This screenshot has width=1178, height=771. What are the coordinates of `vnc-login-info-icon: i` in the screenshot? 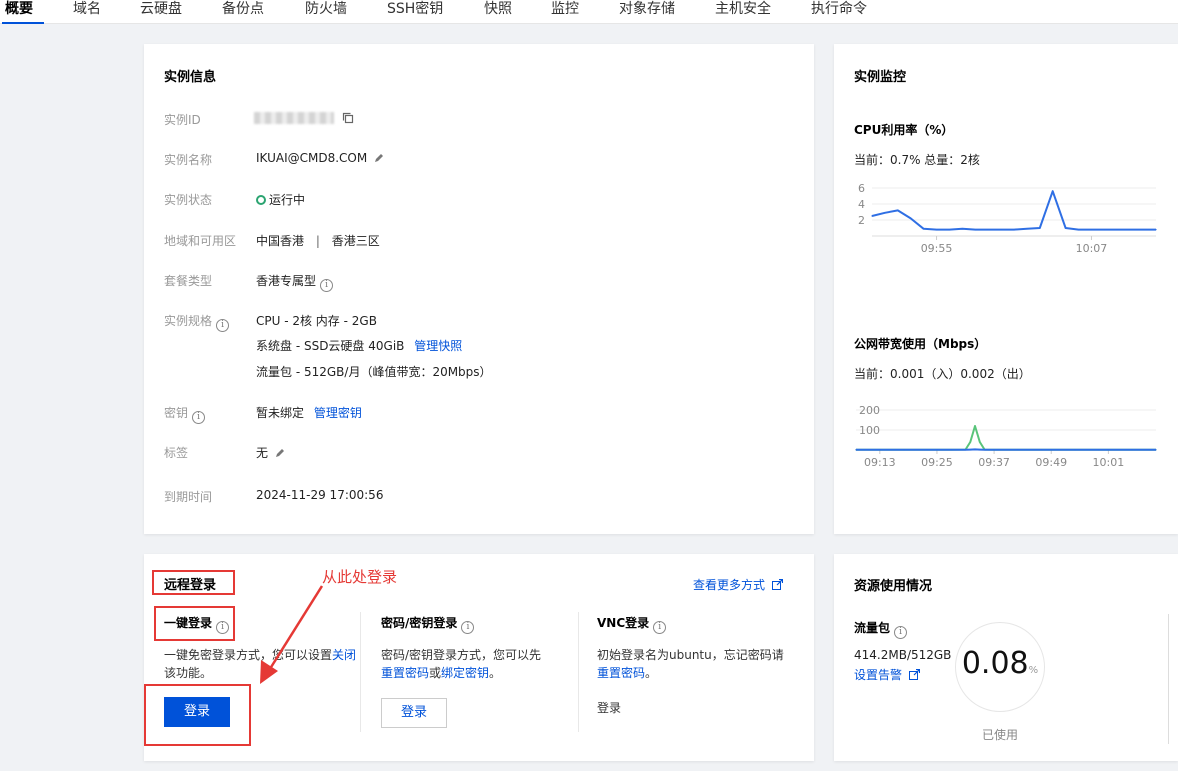 It's located at (660, 627).